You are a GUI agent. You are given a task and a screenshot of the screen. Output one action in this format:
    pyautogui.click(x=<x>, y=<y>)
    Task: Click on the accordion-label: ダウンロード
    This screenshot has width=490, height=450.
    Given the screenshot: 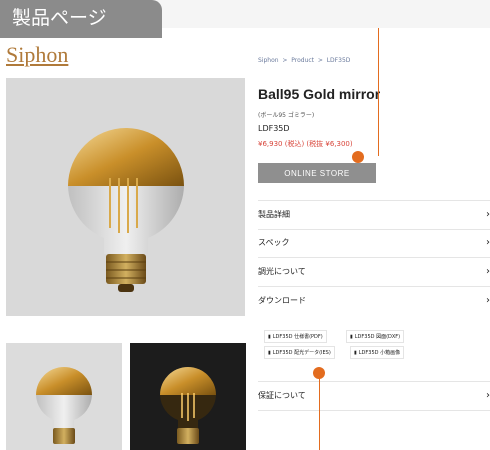 What is the action you would take?
    pyautogui.click(x=282, y=300)
    